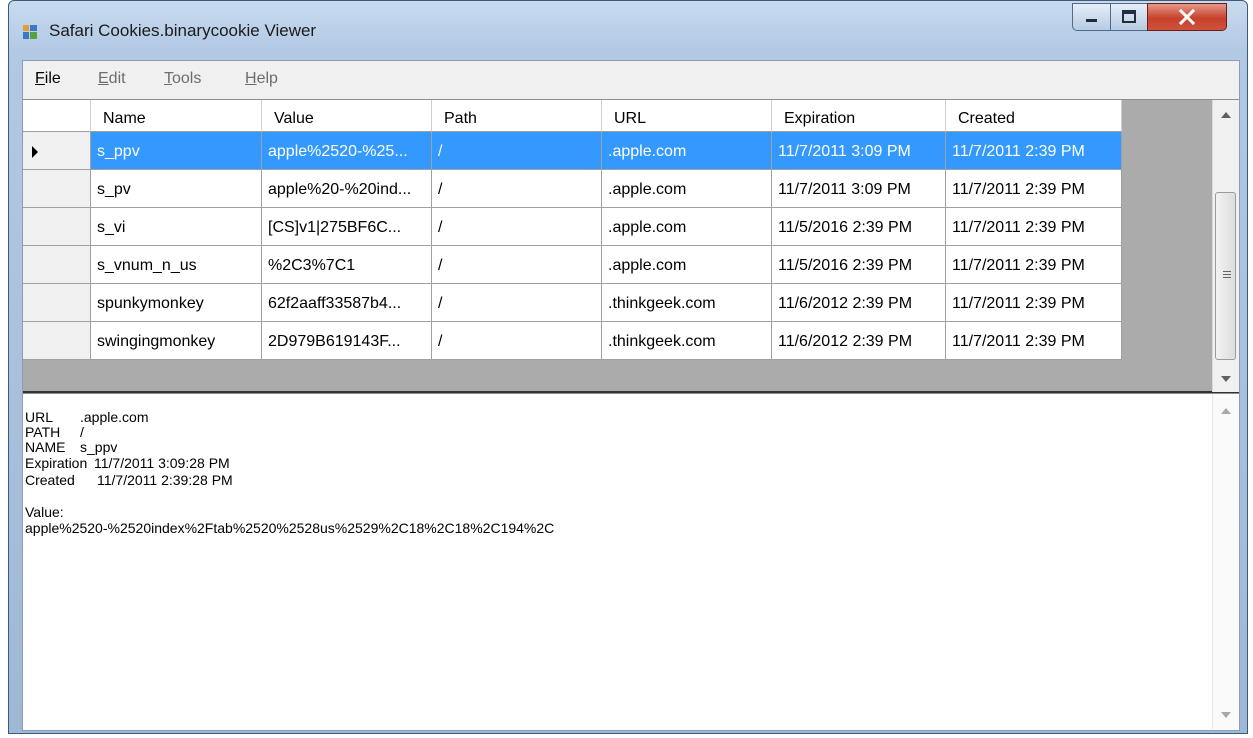 This screenshot has height=738, width=1253. Describe the element at coordinates (43, 432) in the screenshot. I see `detail-path-label: PATH` at that location.